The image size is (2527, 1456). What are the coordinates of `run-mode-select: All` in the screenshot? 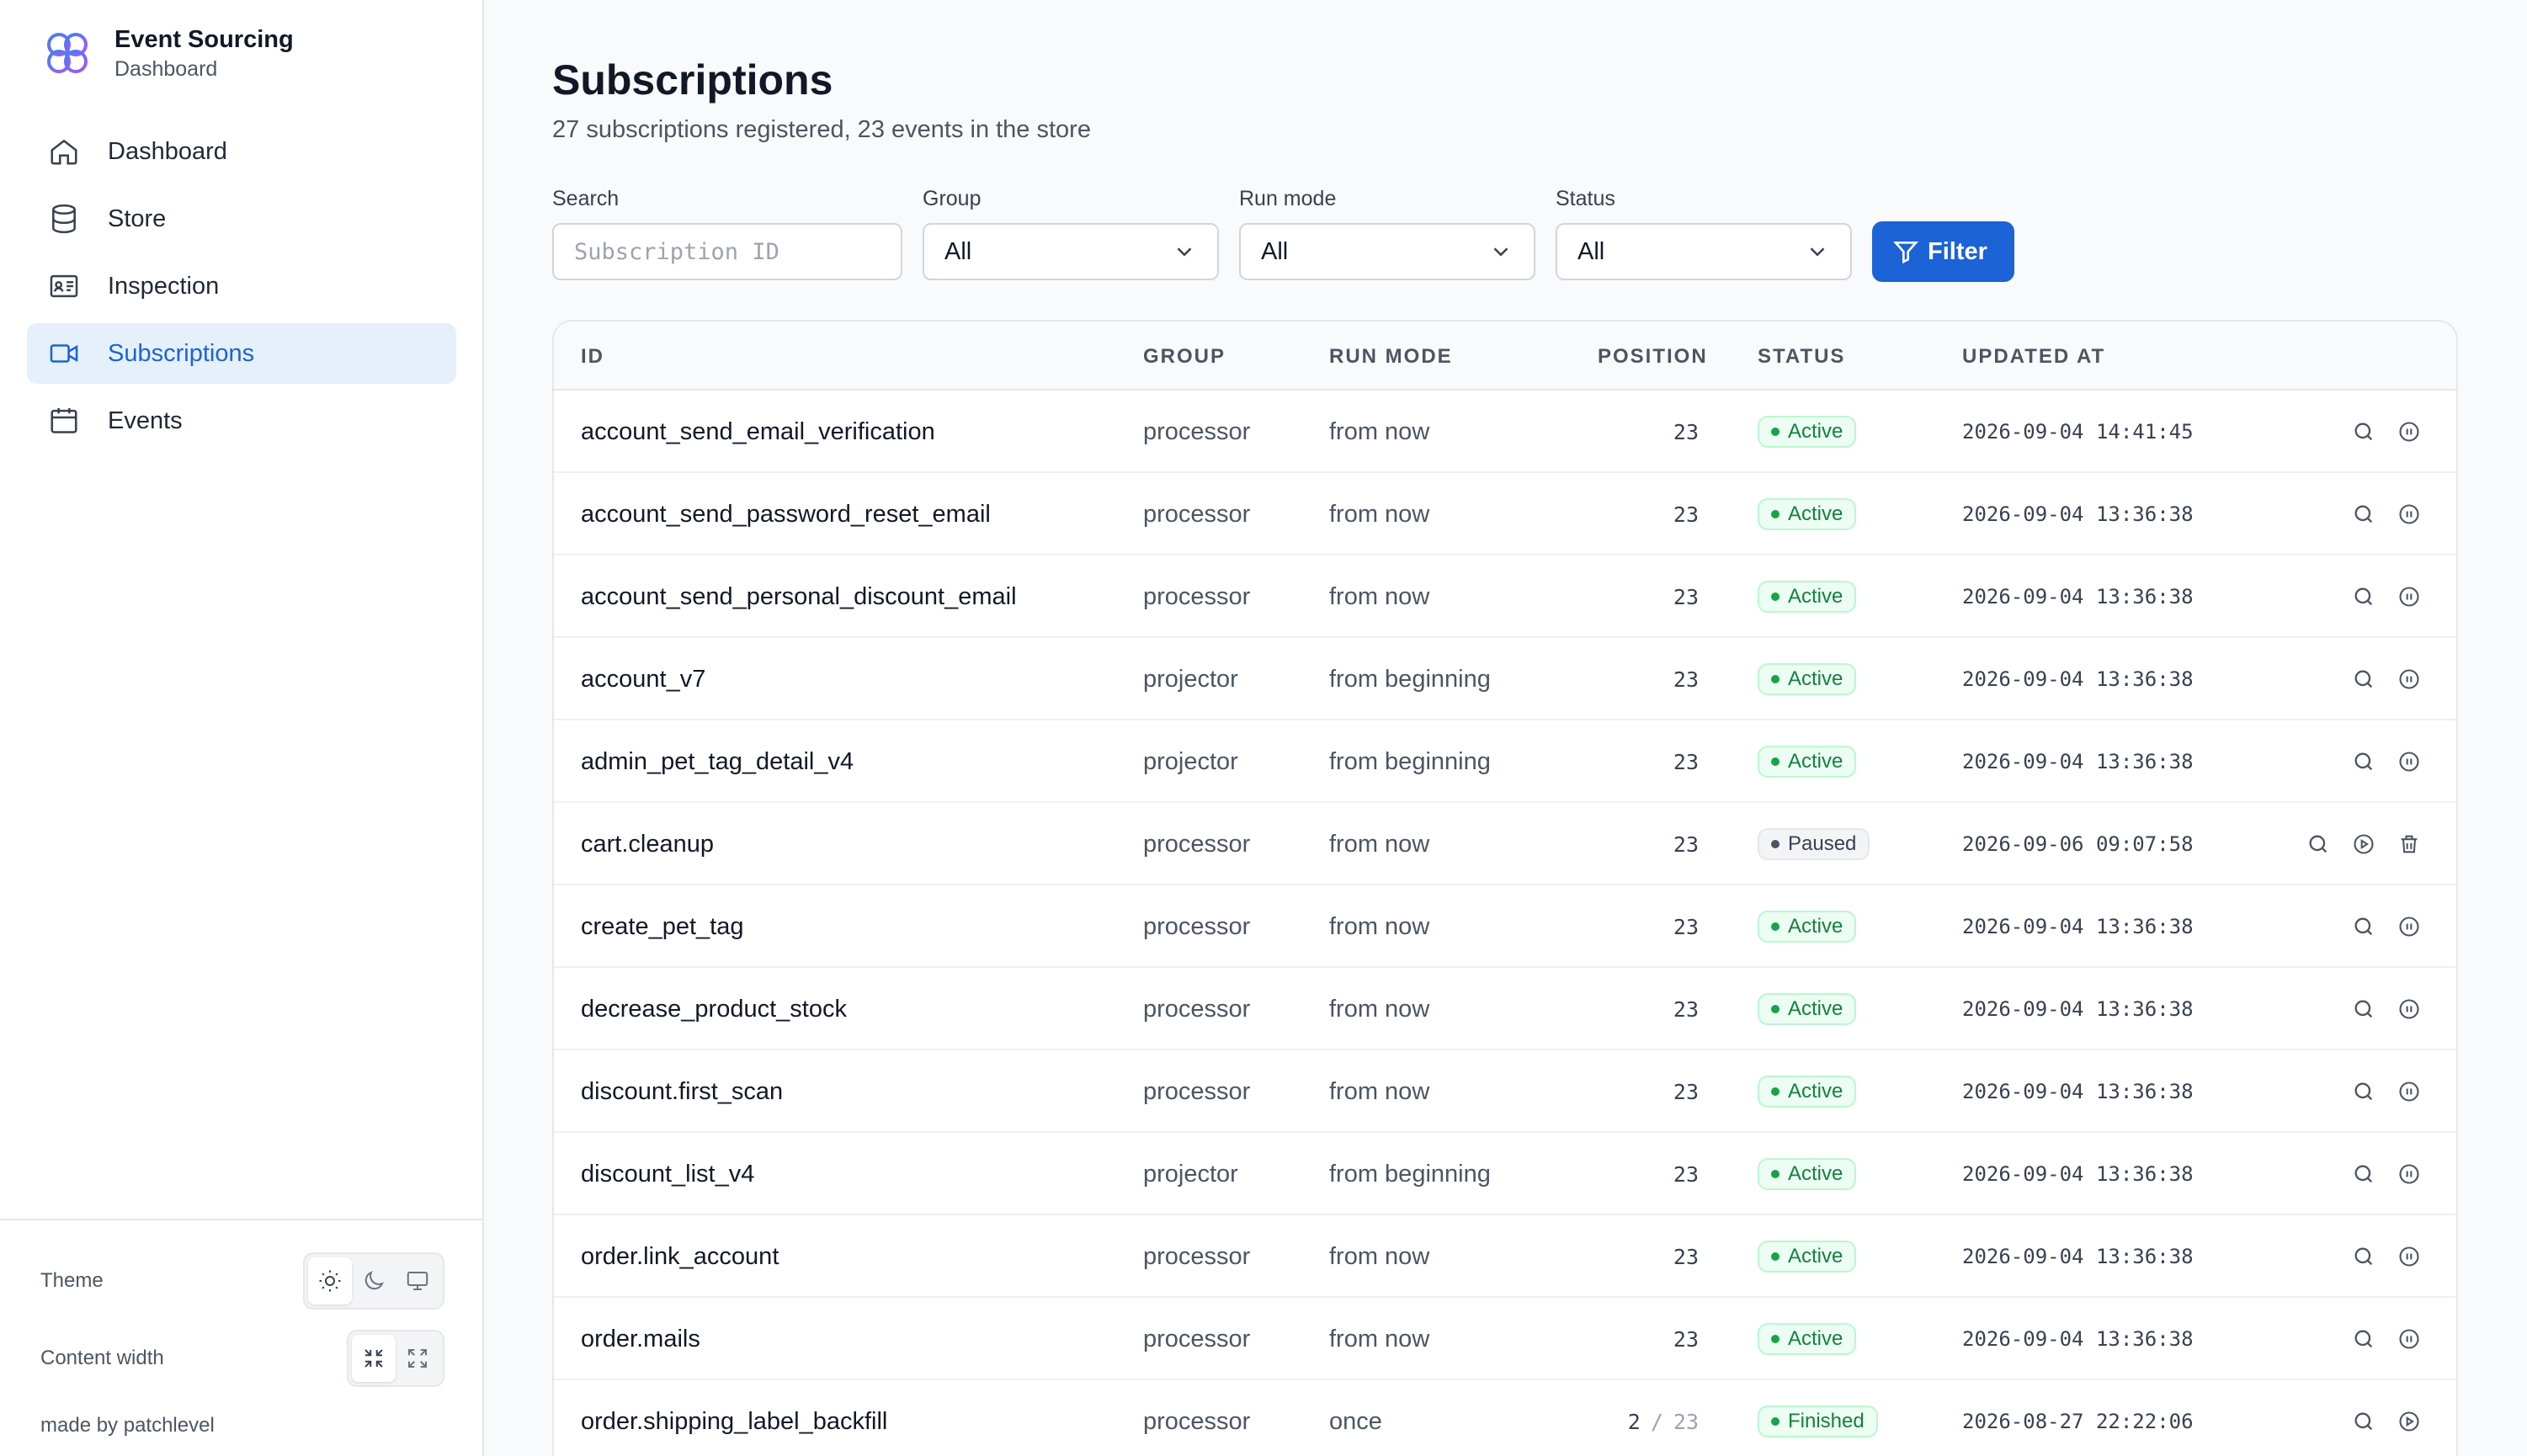 It's located at (1387, 251).